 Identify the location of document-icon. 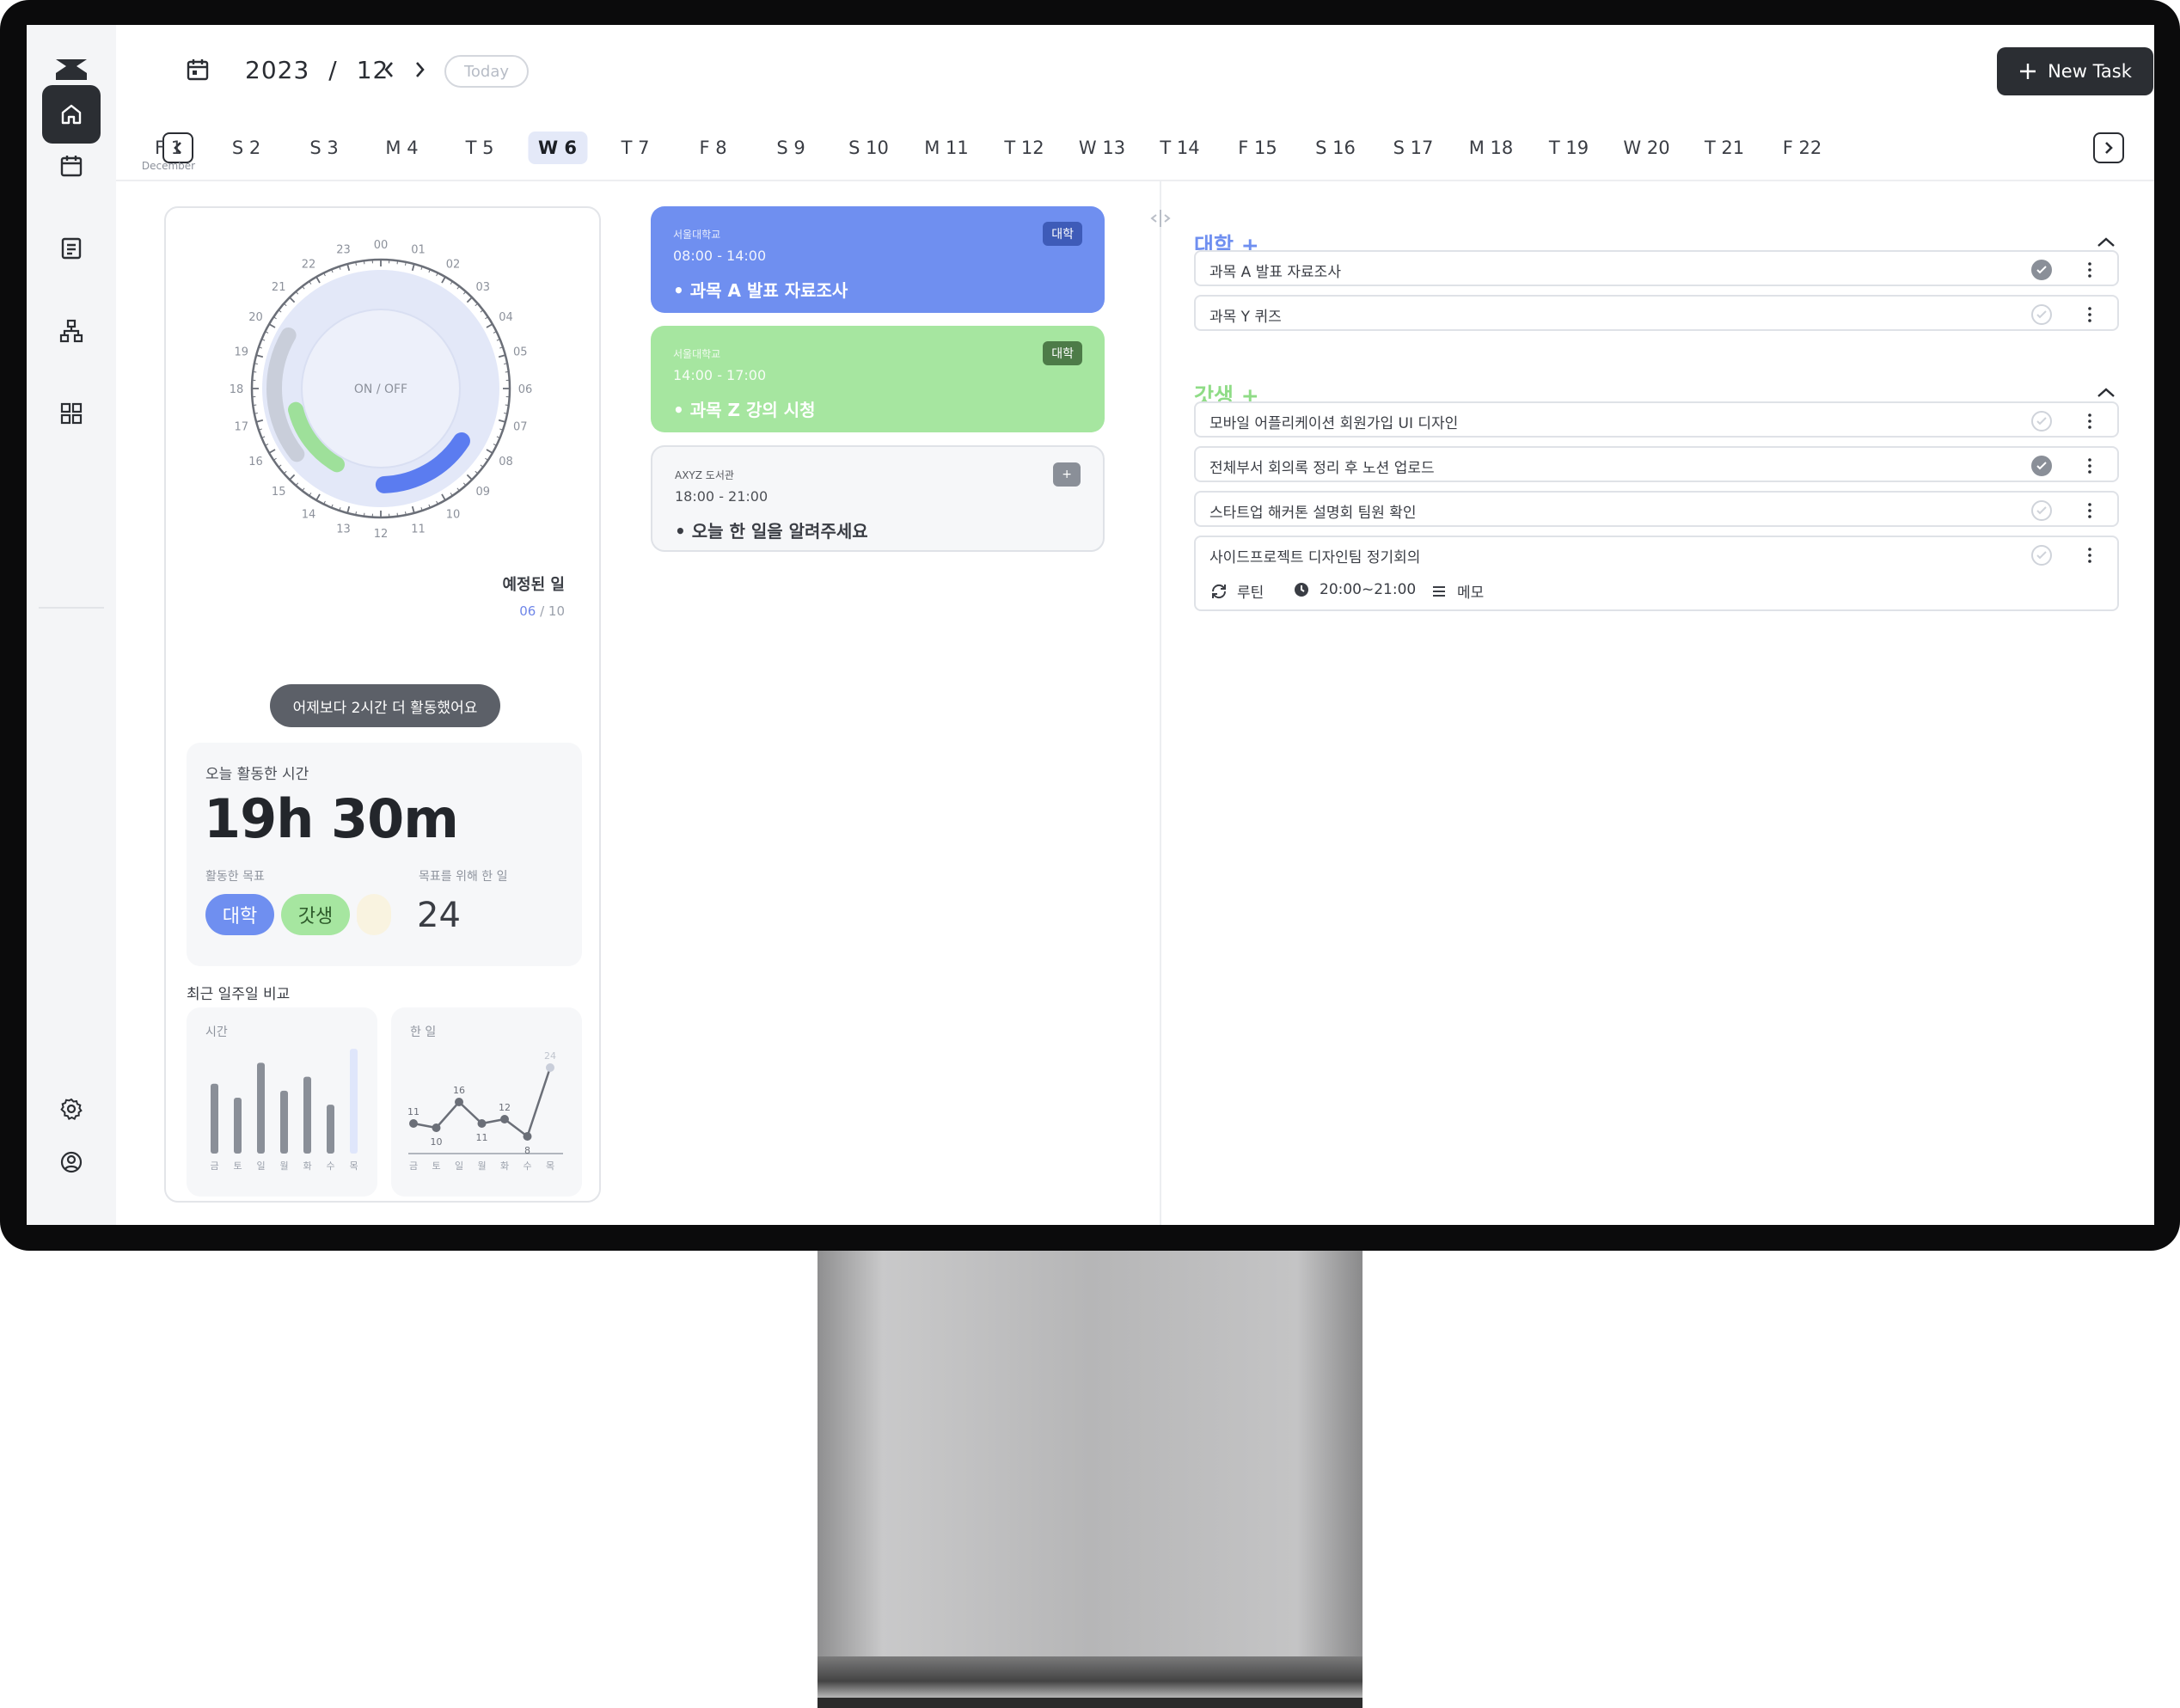
(71, 248).